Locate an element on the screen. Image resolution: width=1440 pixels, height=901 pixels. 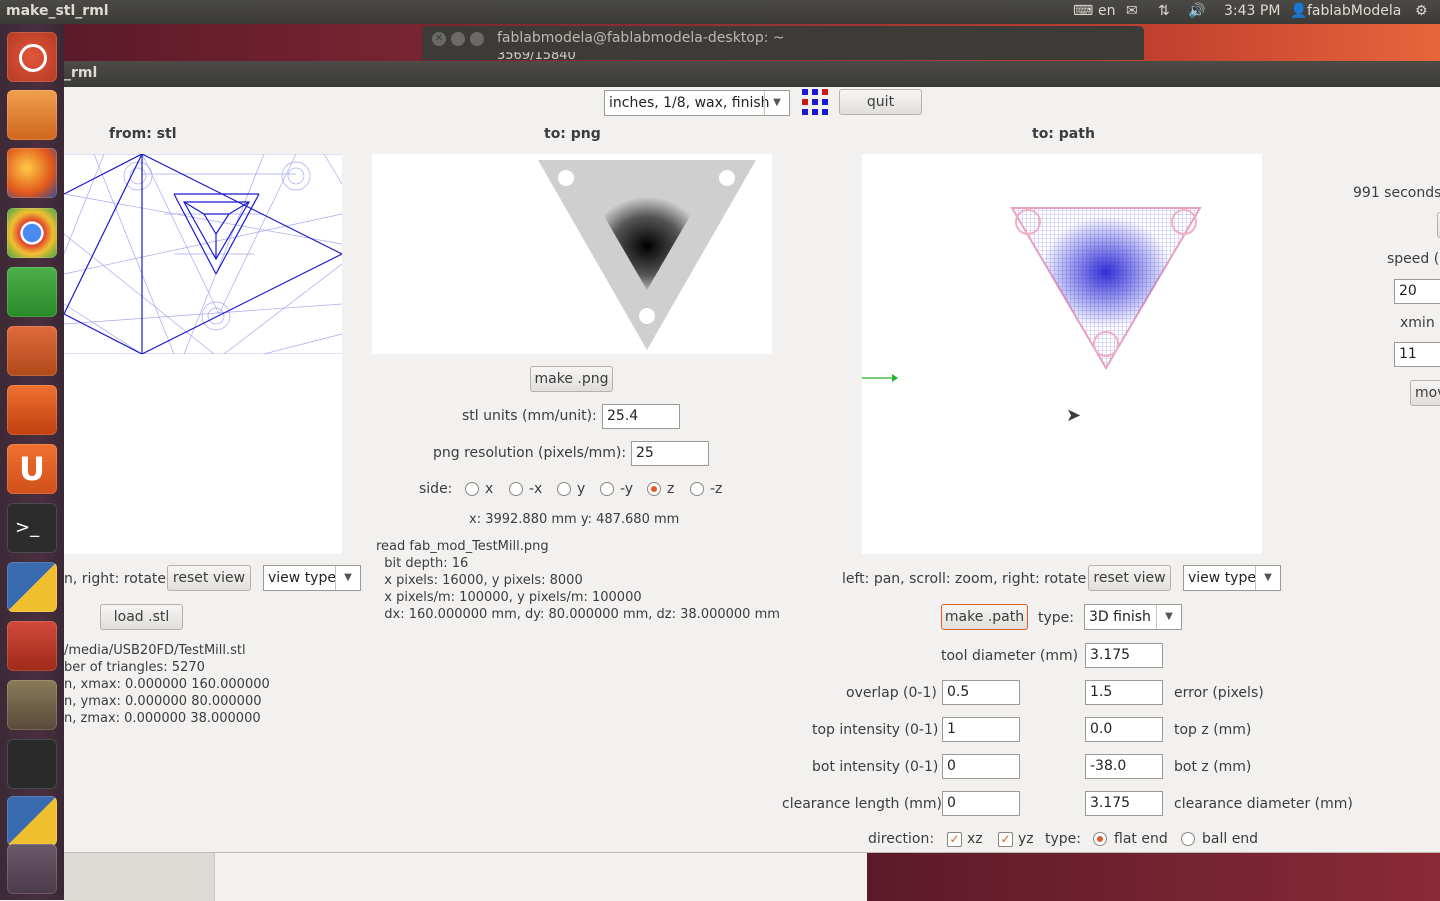
bot-z-label: bot z (mm) is located at coordinates (1213, 767).